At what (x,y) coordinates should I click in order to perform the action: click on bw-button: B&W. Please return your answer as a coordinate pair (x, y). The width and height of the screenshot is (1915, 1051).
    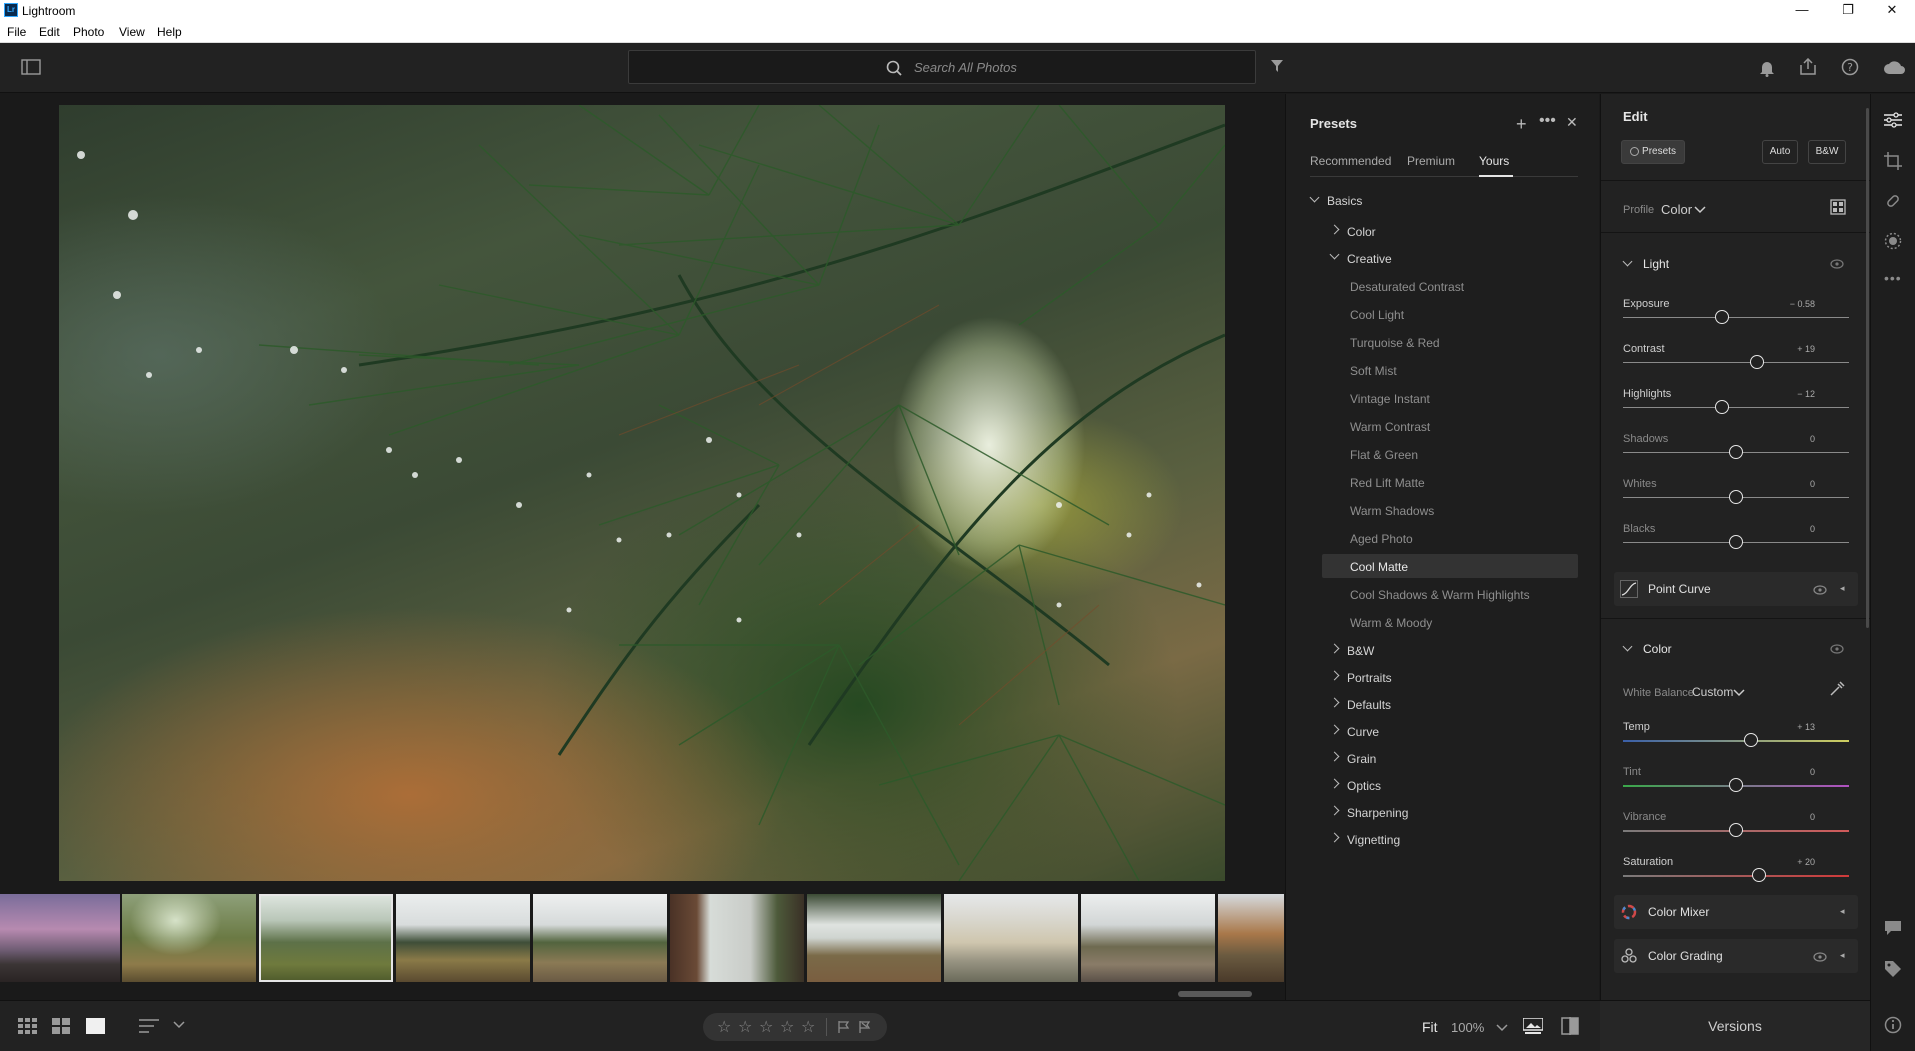
    Looking at the image, I should click on (1827, 152).